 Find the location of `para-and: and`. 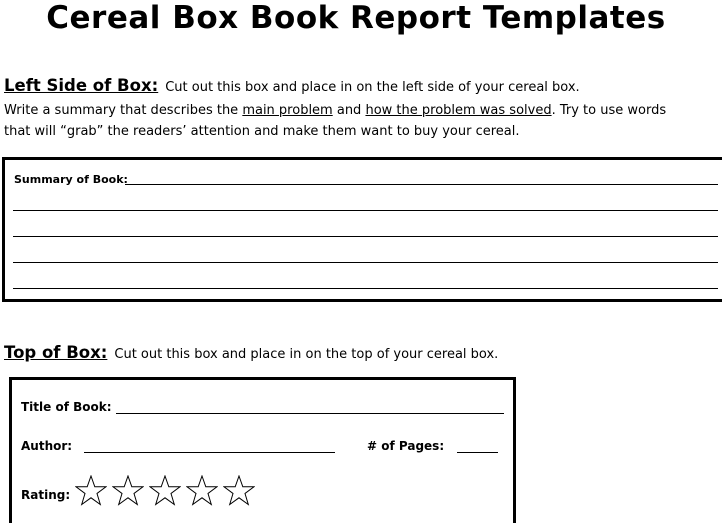

para-and: and is located at coordinates (349, 110).